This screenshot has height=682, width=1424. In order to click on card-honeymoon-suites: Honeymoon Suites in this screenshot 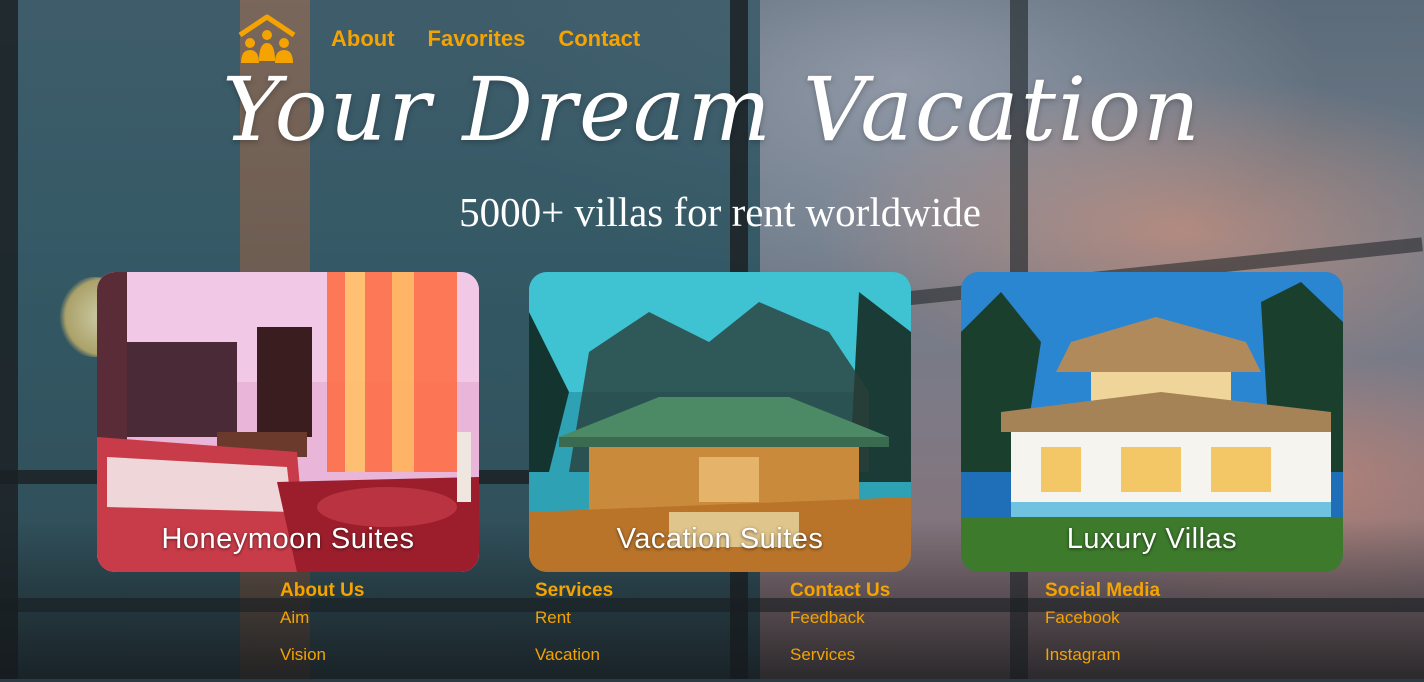, I will do `click(288, 422)`.